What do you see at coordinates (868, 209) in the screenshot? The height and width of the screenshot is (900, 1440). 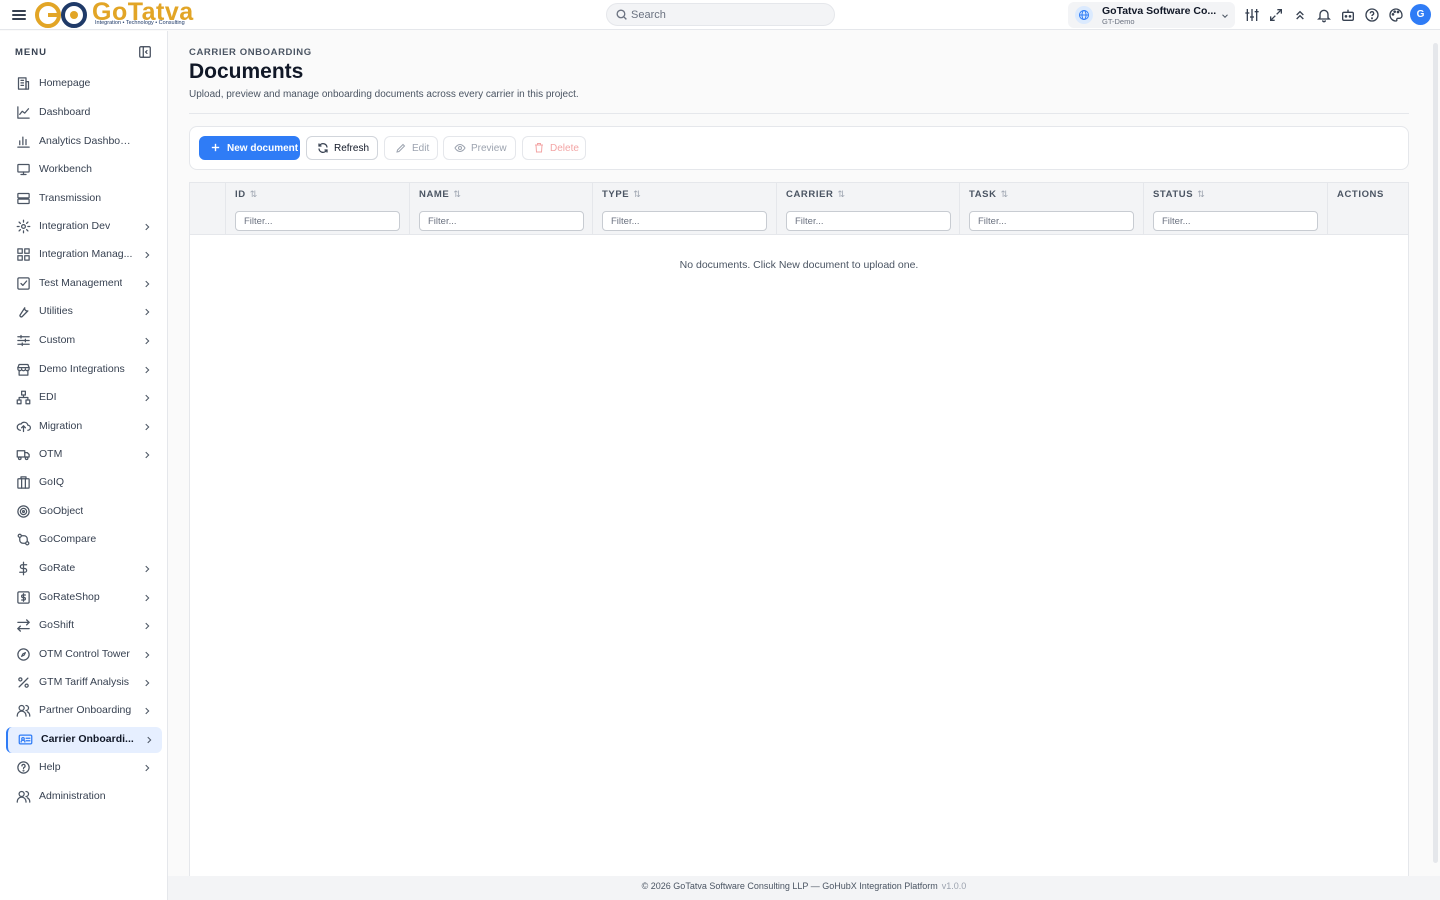 I see `column-carrier: CARRIER ⇅` at bounding box center [868, 209].